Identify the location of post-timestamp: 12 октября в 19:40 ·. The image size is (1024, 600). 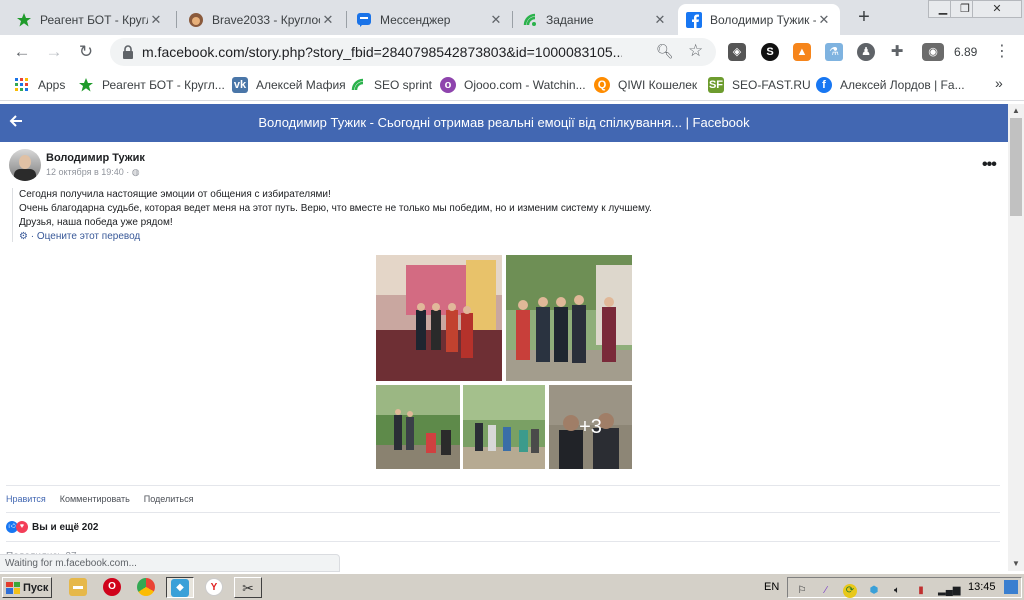
(89, 172).